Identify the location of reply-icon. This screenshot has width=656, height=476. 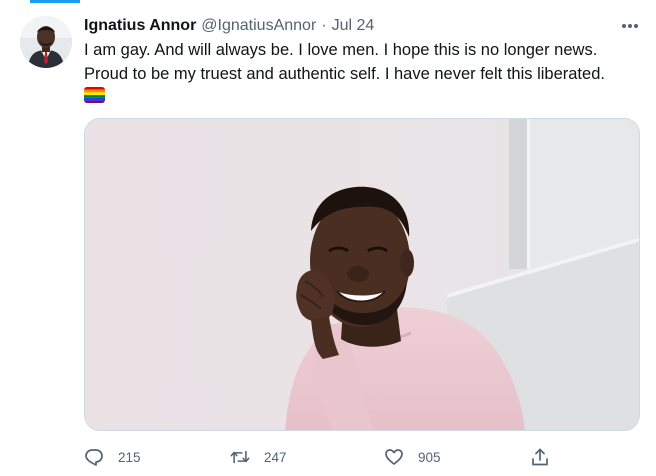
(94, 457).